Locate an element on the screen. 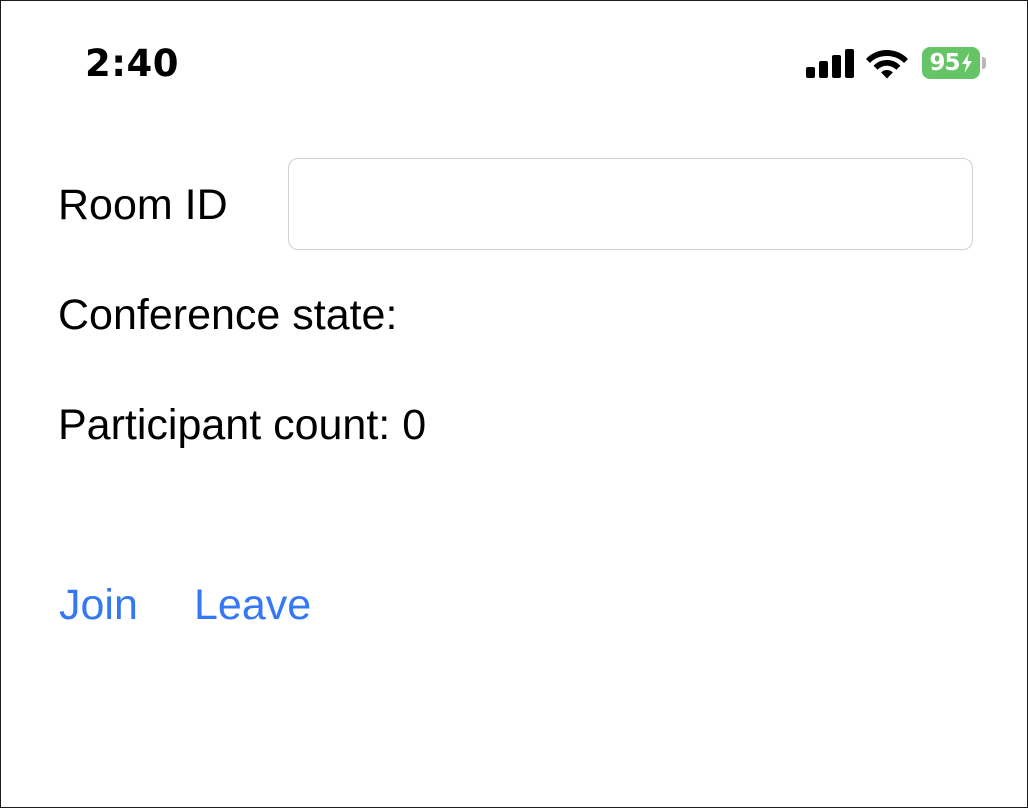 Image resolution: width=1028 pixels, height=808 pixels. conference-state-text: Conference state: is located at coordinates (228, 315).